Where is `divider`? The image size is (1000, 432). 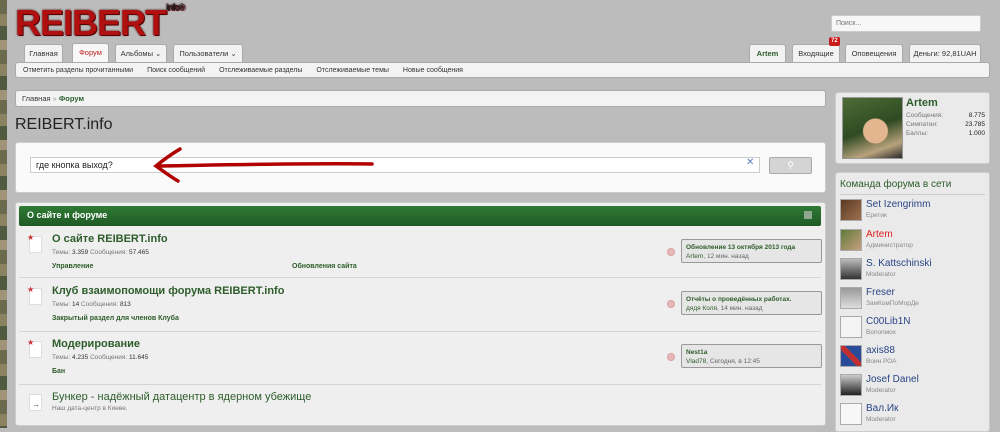
divider is located at coordinates (912, 194).